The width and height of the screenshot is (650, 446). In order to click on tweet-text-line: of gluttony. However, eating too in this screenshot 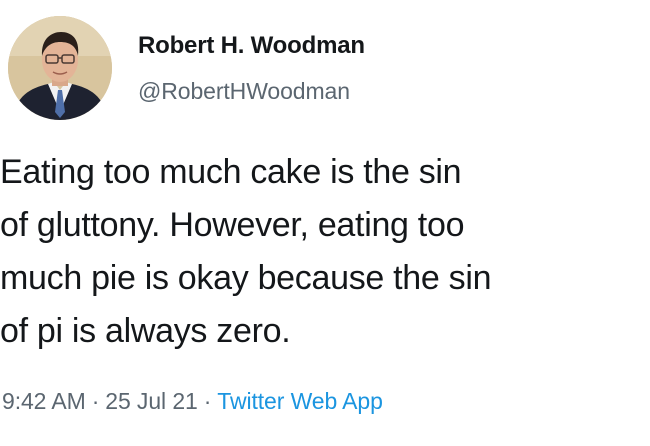, I will do `click(232, 225)`.